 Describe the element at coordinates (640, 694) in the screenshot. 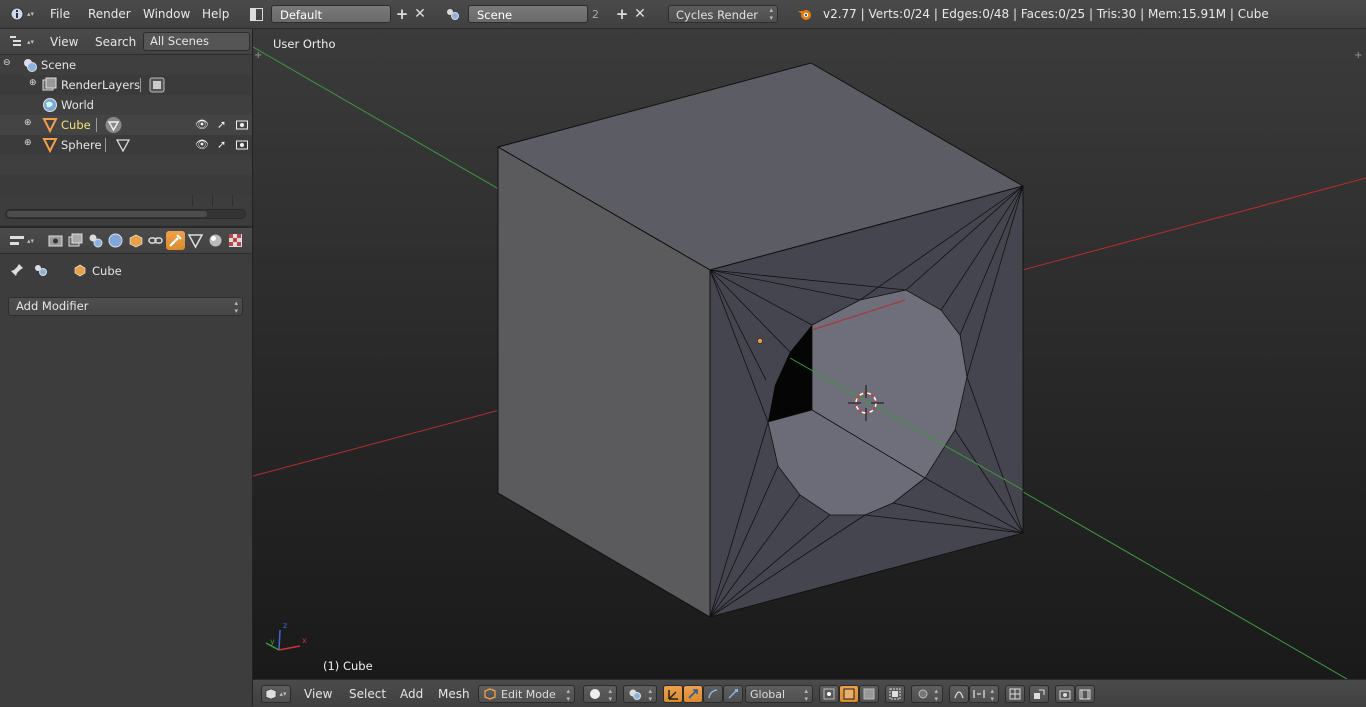

I see `pivot-point-select: ▴ ▾` at that location.